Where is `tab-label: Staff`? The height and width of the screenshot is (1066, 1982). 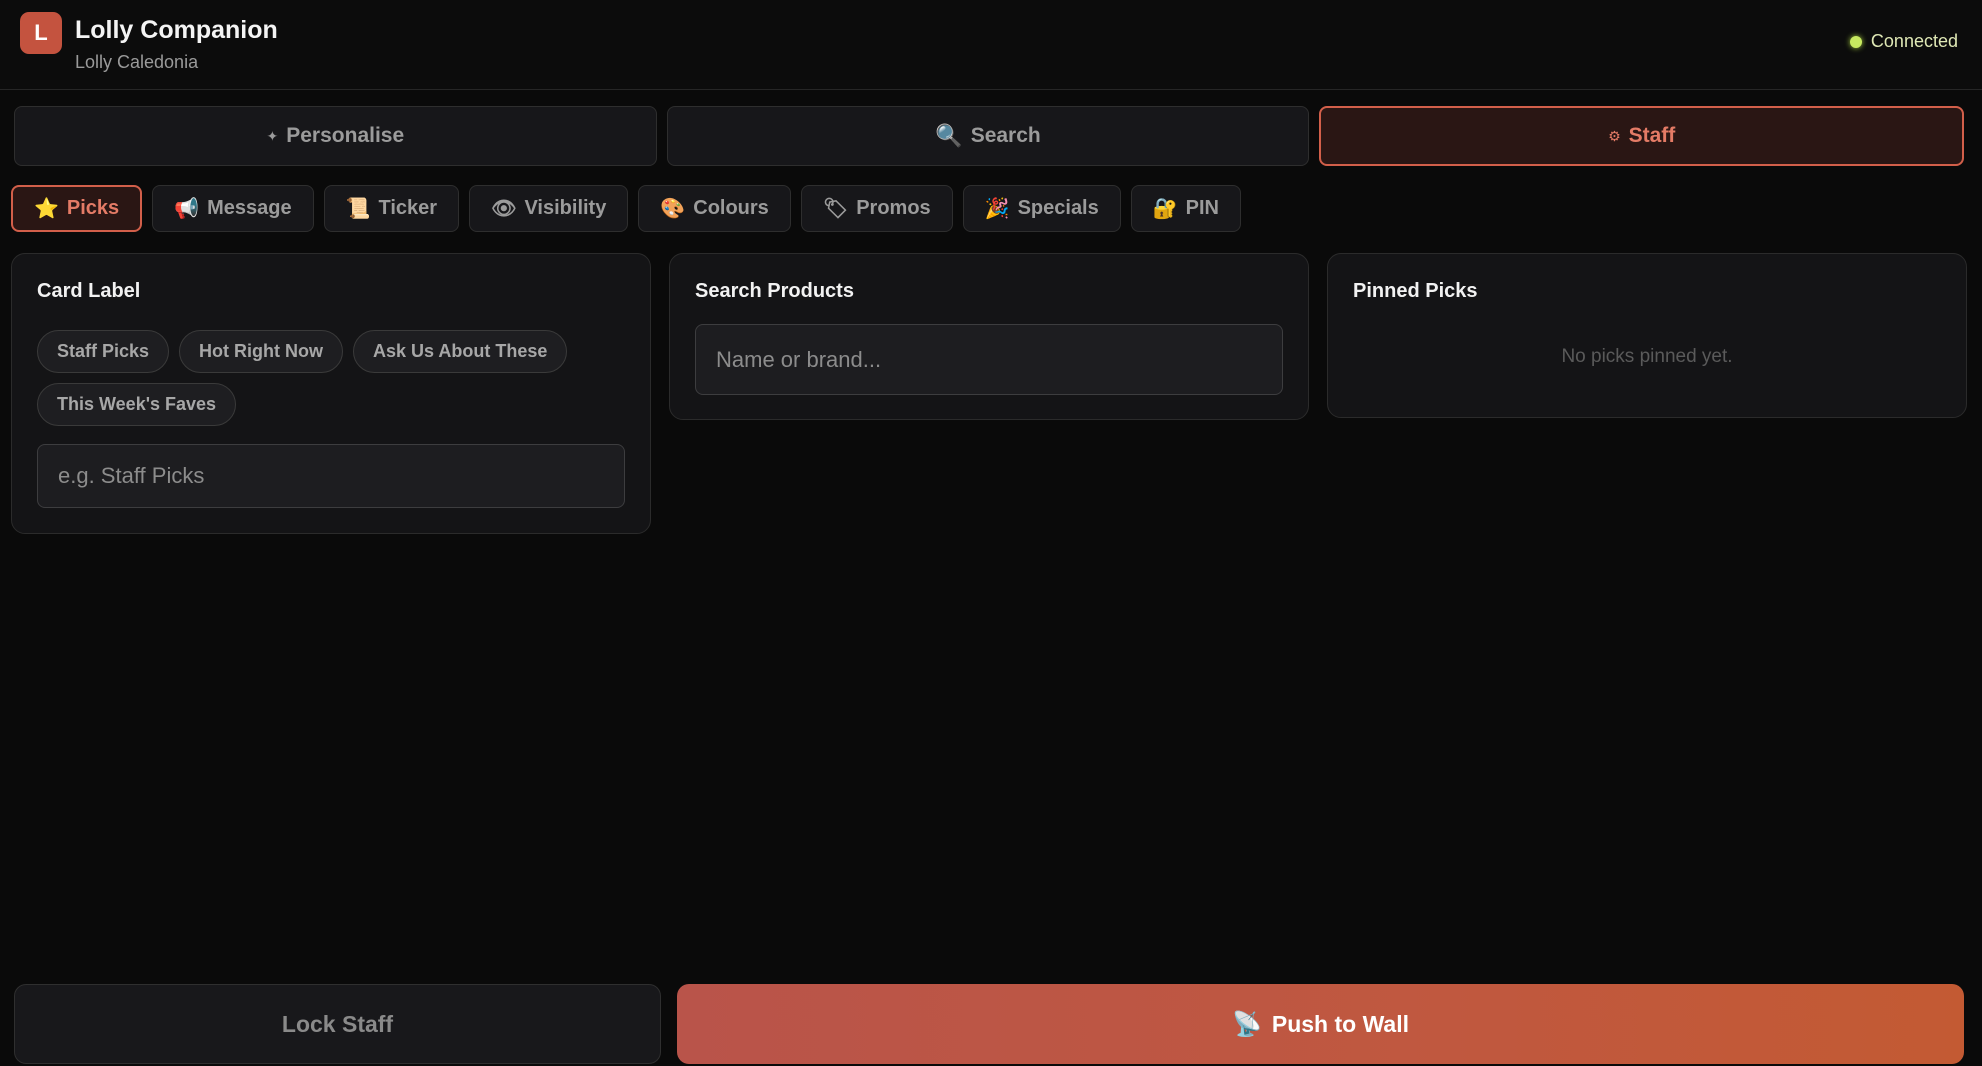 tab-label: Staff is located at coordinates (1652, 135).